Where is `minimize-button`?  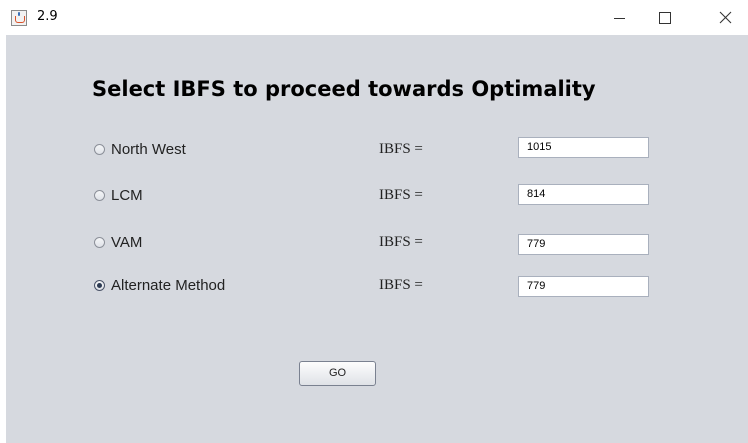
minimize-button is located at coordinates (619, 17).